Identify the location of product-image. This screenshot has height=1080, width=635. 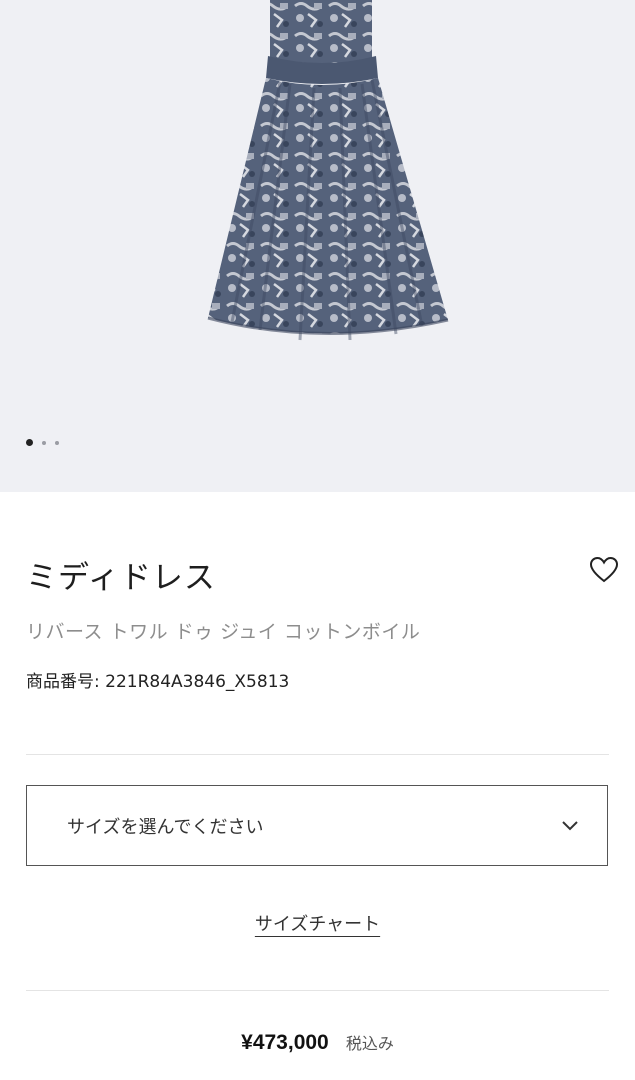
(328, 170).